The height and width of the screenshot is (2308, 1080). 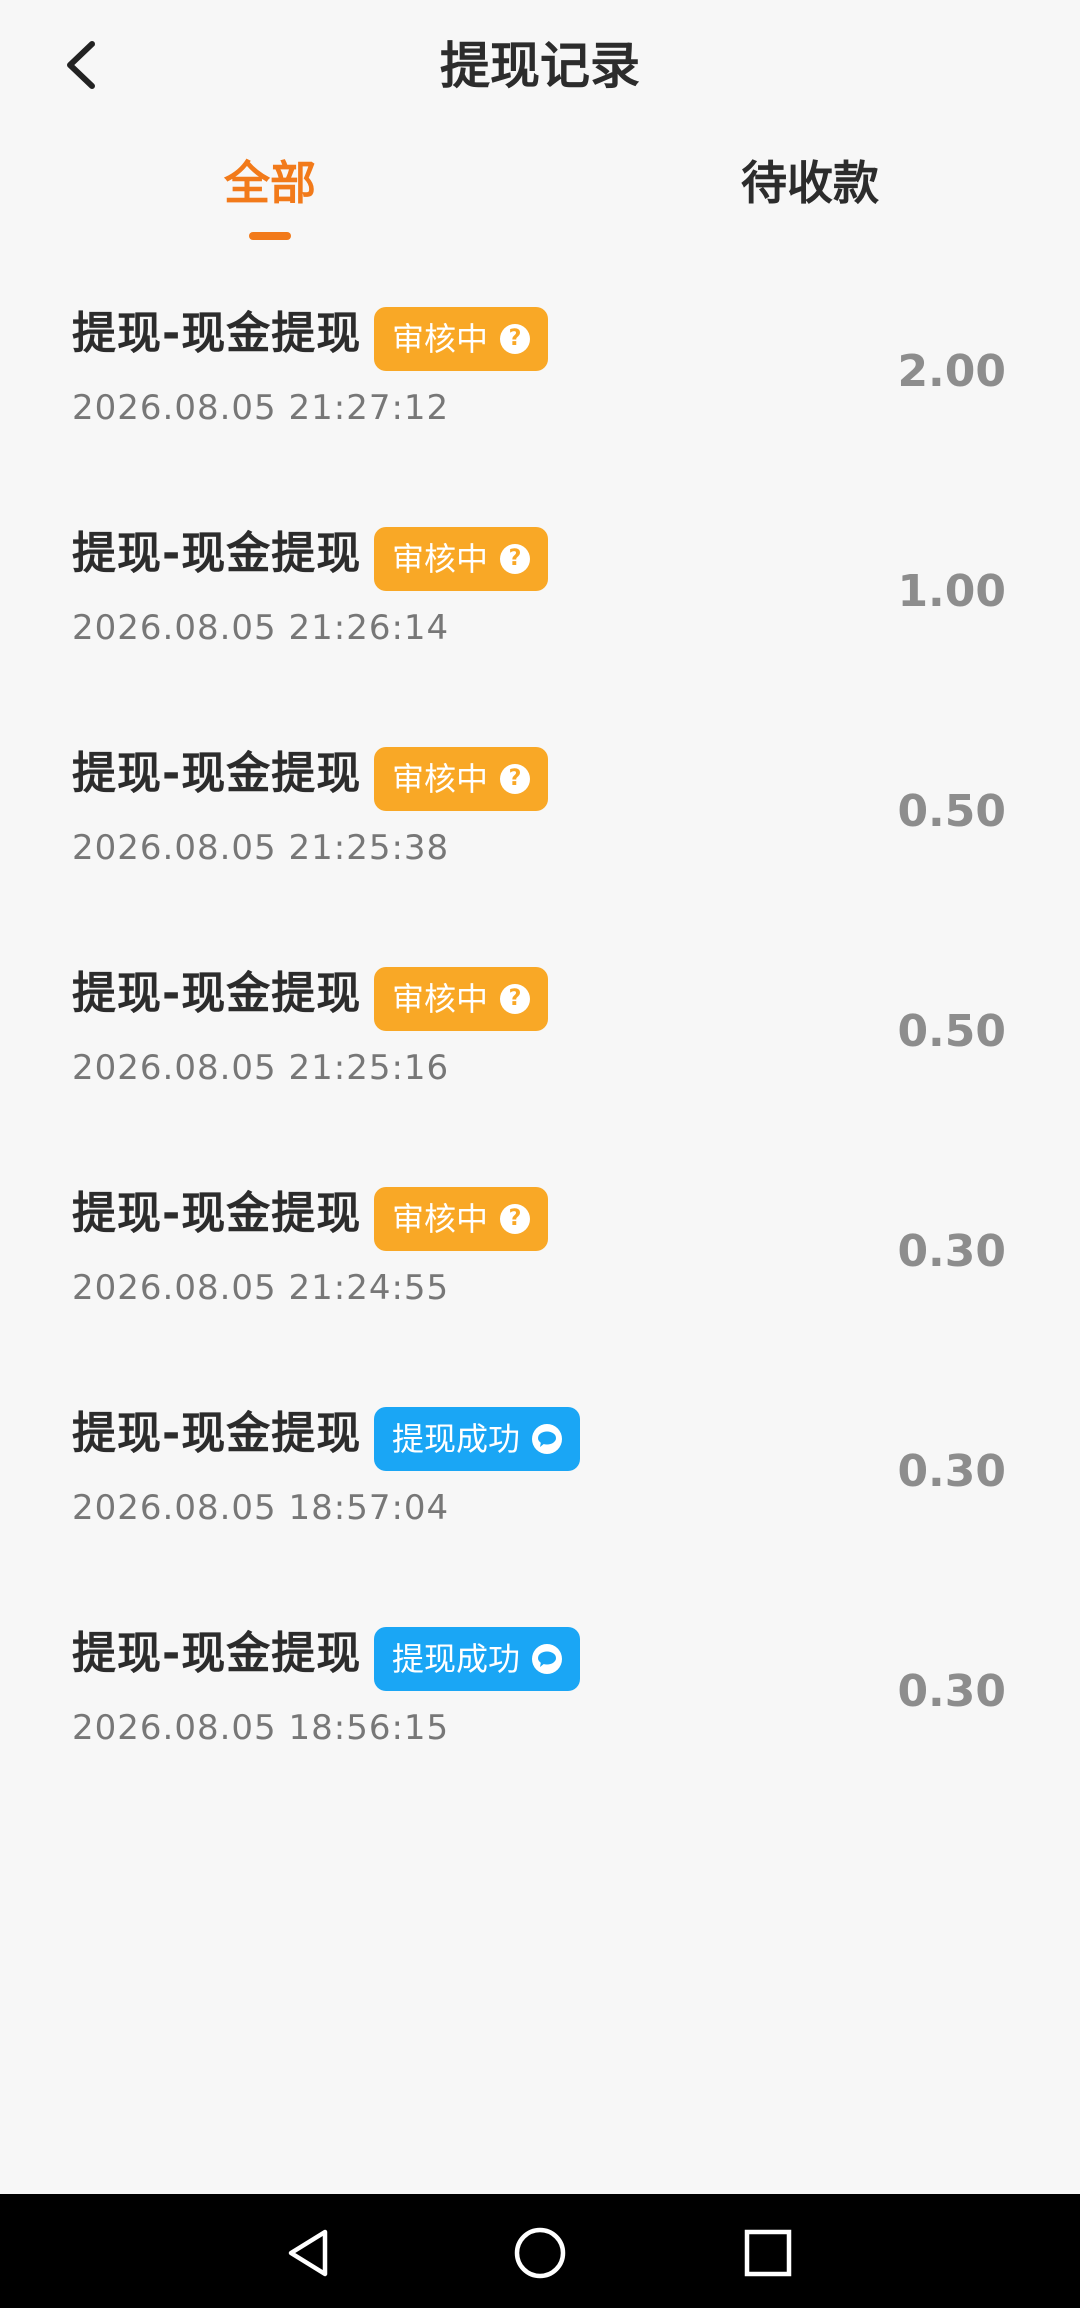 I want to click on square-recents-icon, so click(x=768, y=2253).